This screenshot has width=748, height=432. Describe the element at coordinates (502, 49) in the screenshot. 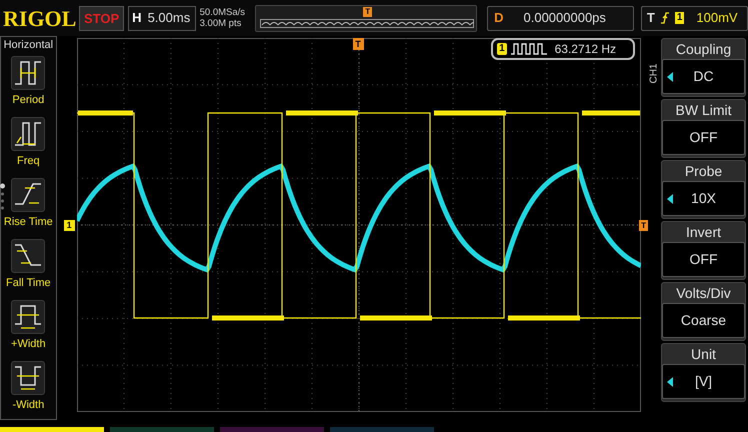

I see `channel-badge: 1` at that location.